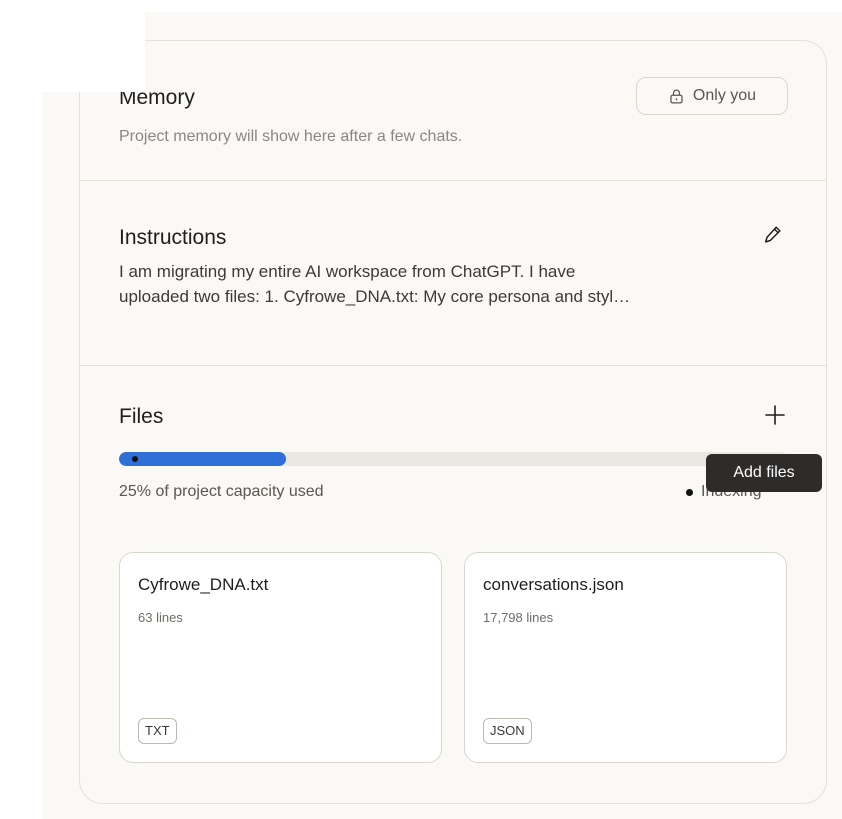 This screenshot has width=842, height=819. What do you see at coordinates (775, 415) in the screenshot?
I see `plus-icon` at bounding box center [775, 415].